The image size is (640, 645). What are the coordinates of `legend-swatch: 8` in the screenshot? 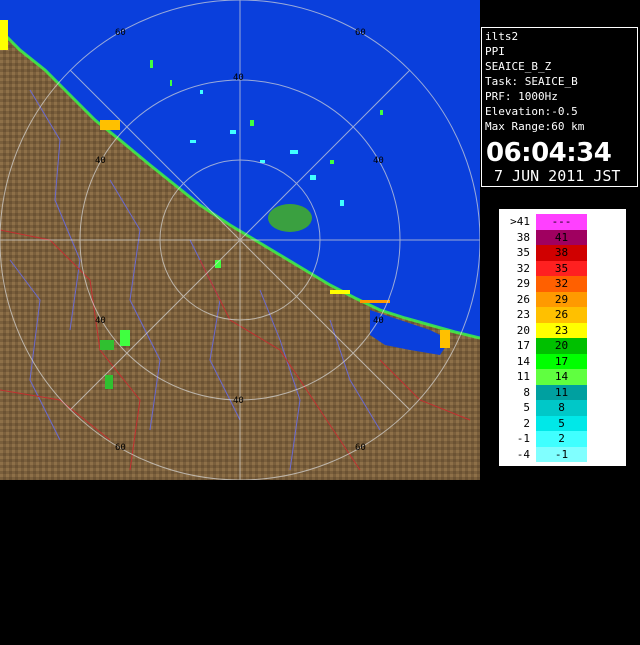 It's located at (561, 408).